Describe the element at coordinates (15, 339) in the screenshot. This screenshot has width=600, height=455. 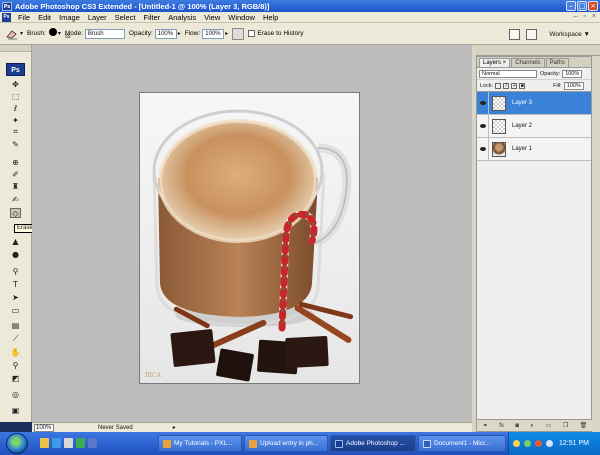
I see `eyedropper-sample-tool-icon: ⟋` at that location.